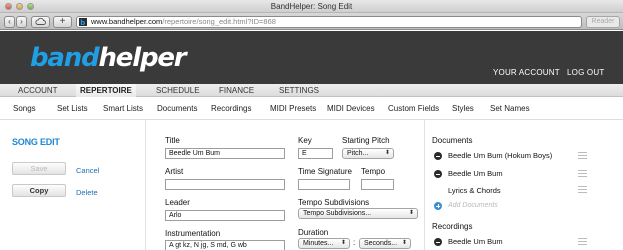 The width and height of the screenshot is (623, 250). I want to click on tempo-label: Tempo, so click(373, 171).